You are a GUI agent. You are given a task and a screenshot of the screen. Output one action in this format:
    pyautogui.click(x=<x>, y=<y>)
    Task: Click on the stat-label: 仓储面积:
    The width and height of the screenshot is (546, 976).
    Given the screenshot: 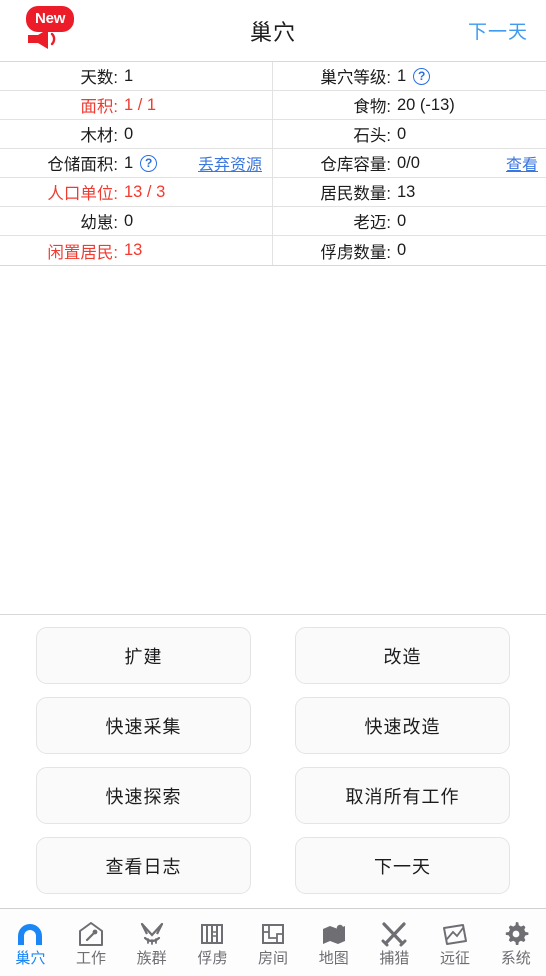 What is the action you would take?
    pyautogui.click(x=82, y=165)
    